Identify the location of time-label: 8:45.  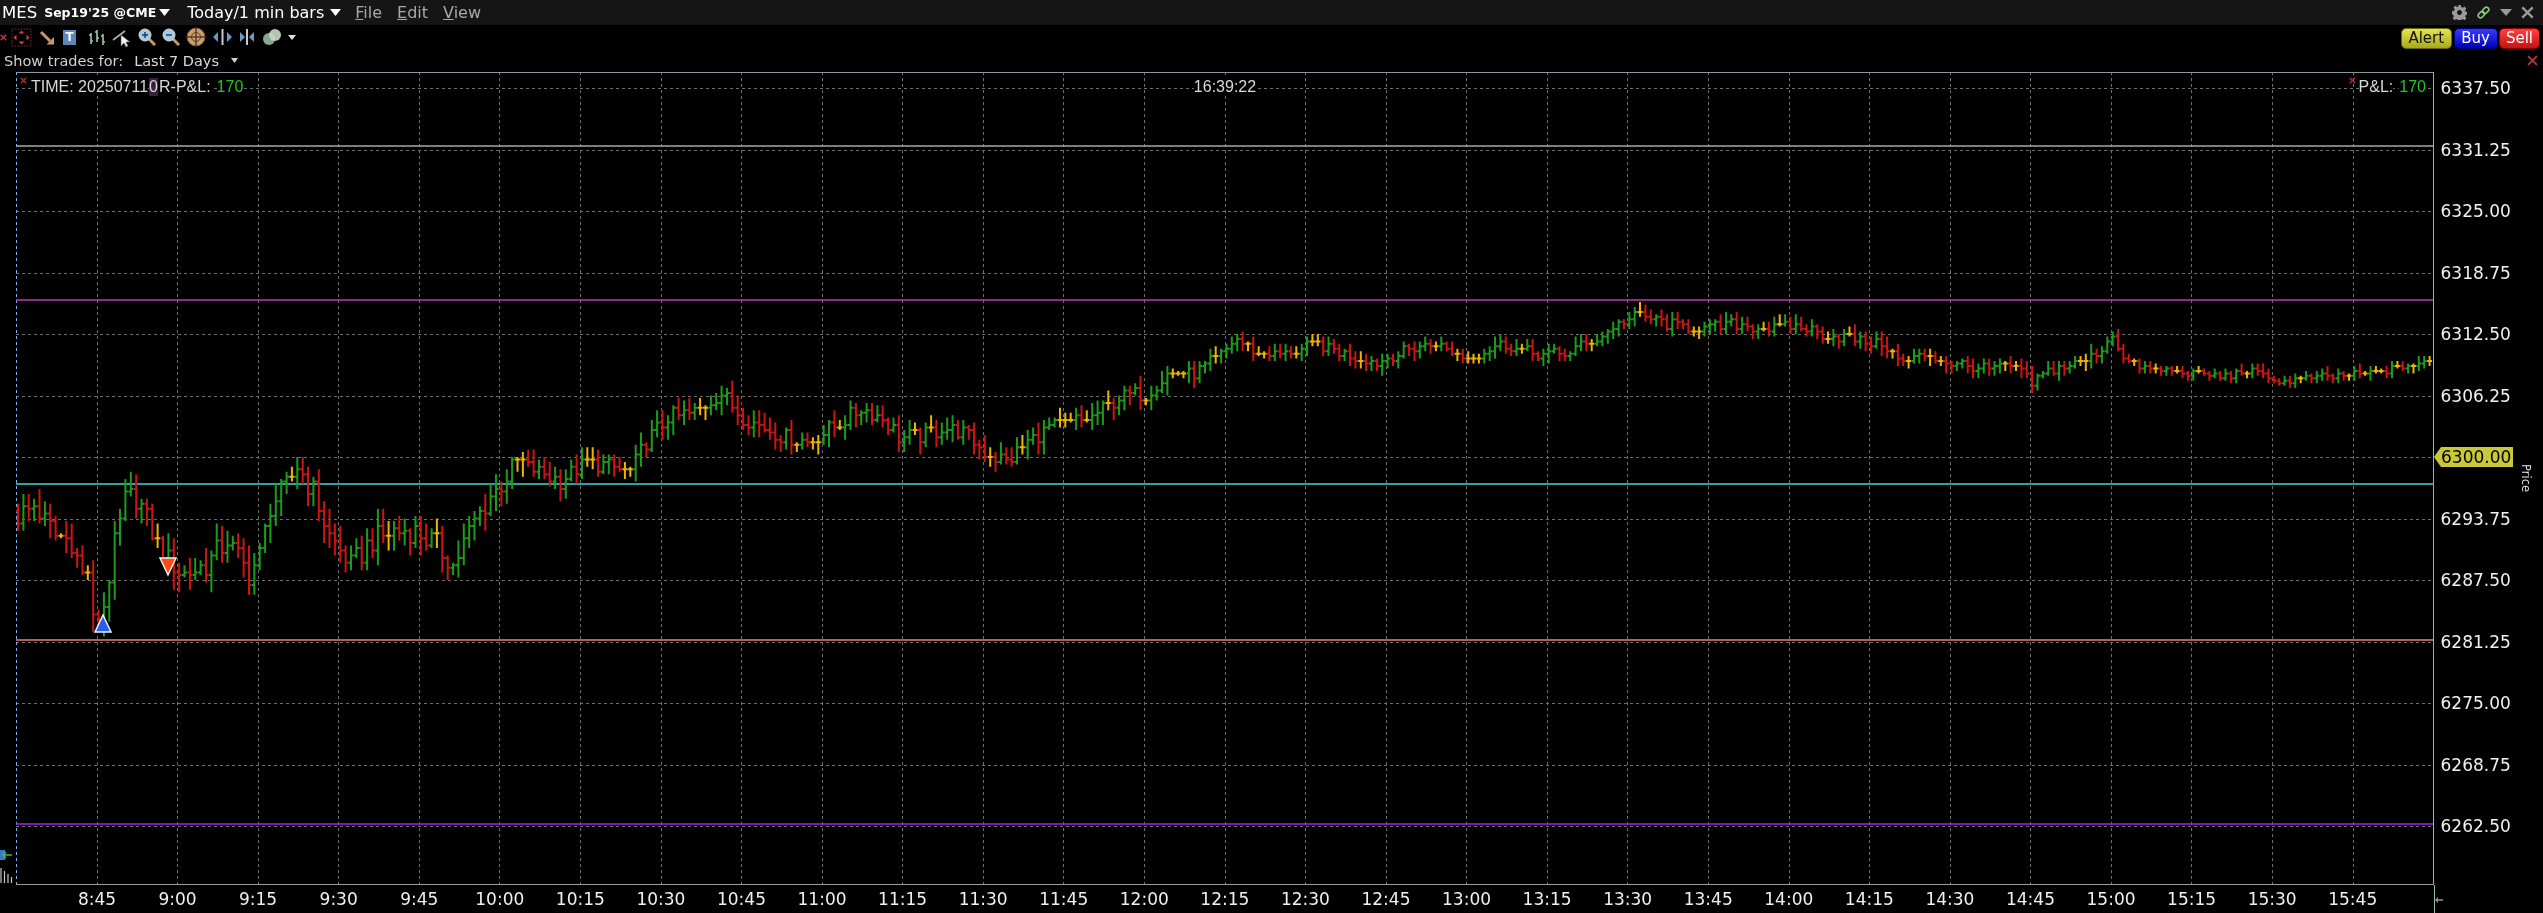
(97, 899).